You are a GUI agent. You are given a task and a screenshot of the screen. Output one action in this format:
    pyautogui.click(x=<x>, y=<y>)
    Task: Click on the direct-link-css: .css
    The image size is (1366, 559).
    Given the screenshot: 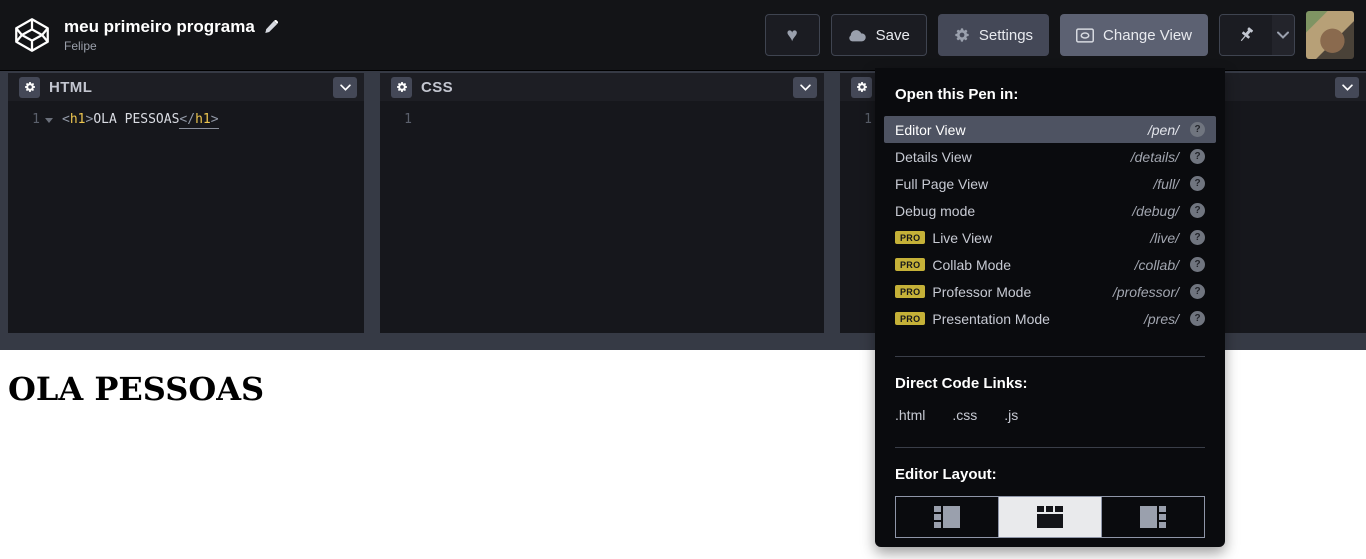 What is the action you would take?
    pyautogui.click(x=964, y=415)
    